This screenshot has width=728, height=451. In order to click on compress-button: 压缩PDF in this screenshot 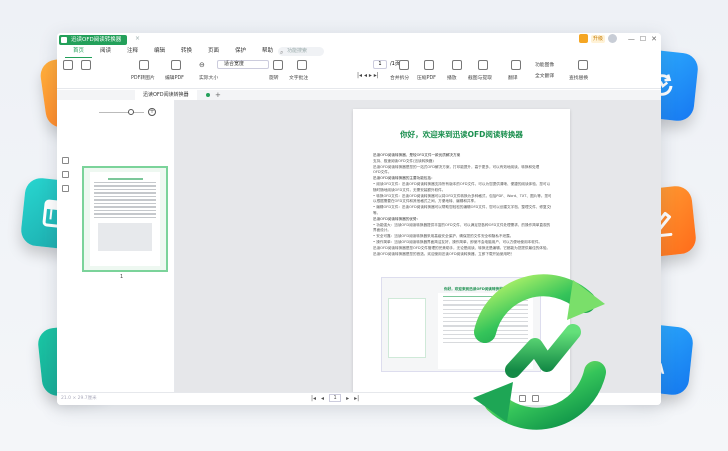, I will do `click(426, 77)`.